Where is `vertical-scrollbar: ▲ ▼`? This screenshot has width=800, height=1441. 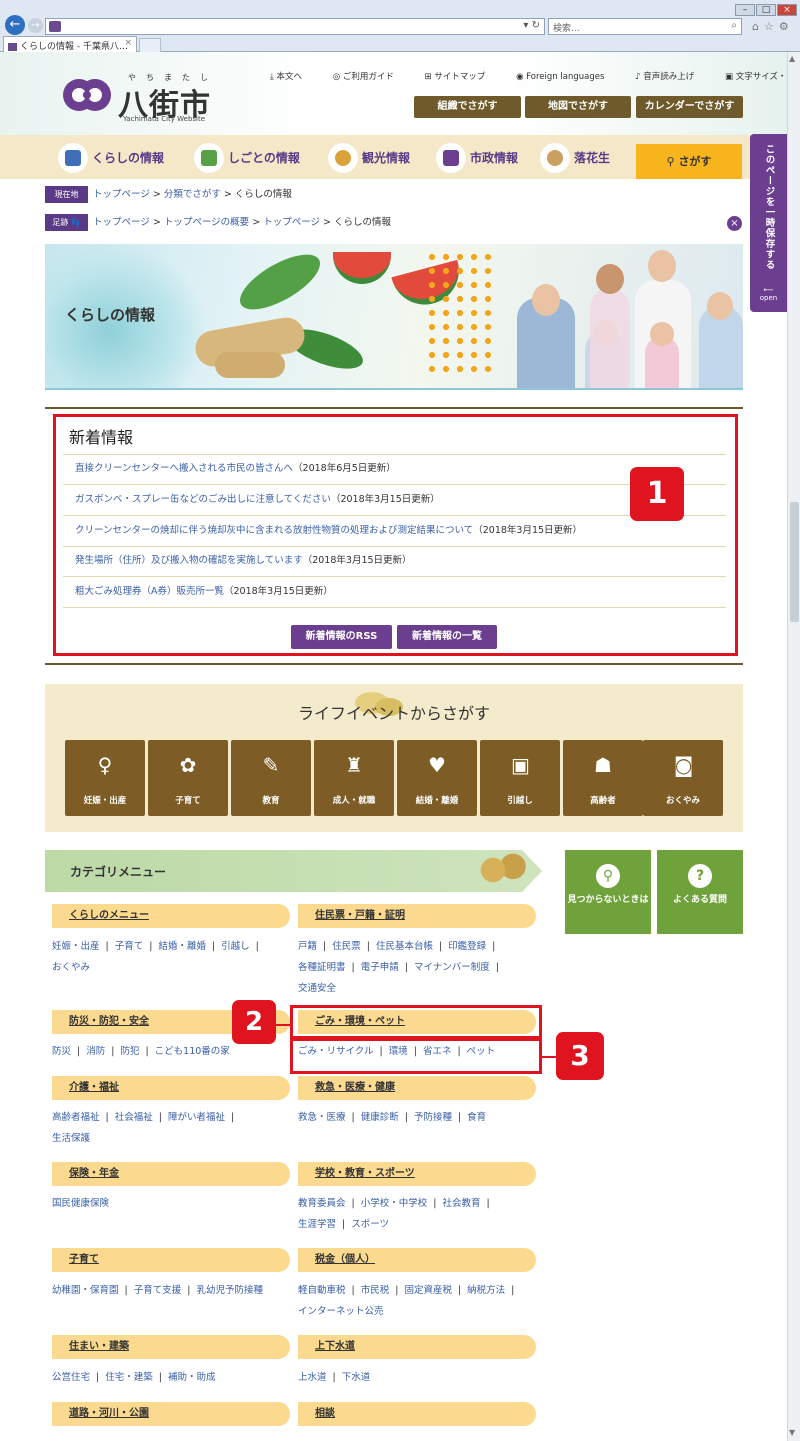
vertical-scrollbar: ▲ ▼ is located at coordinates (793, 746).